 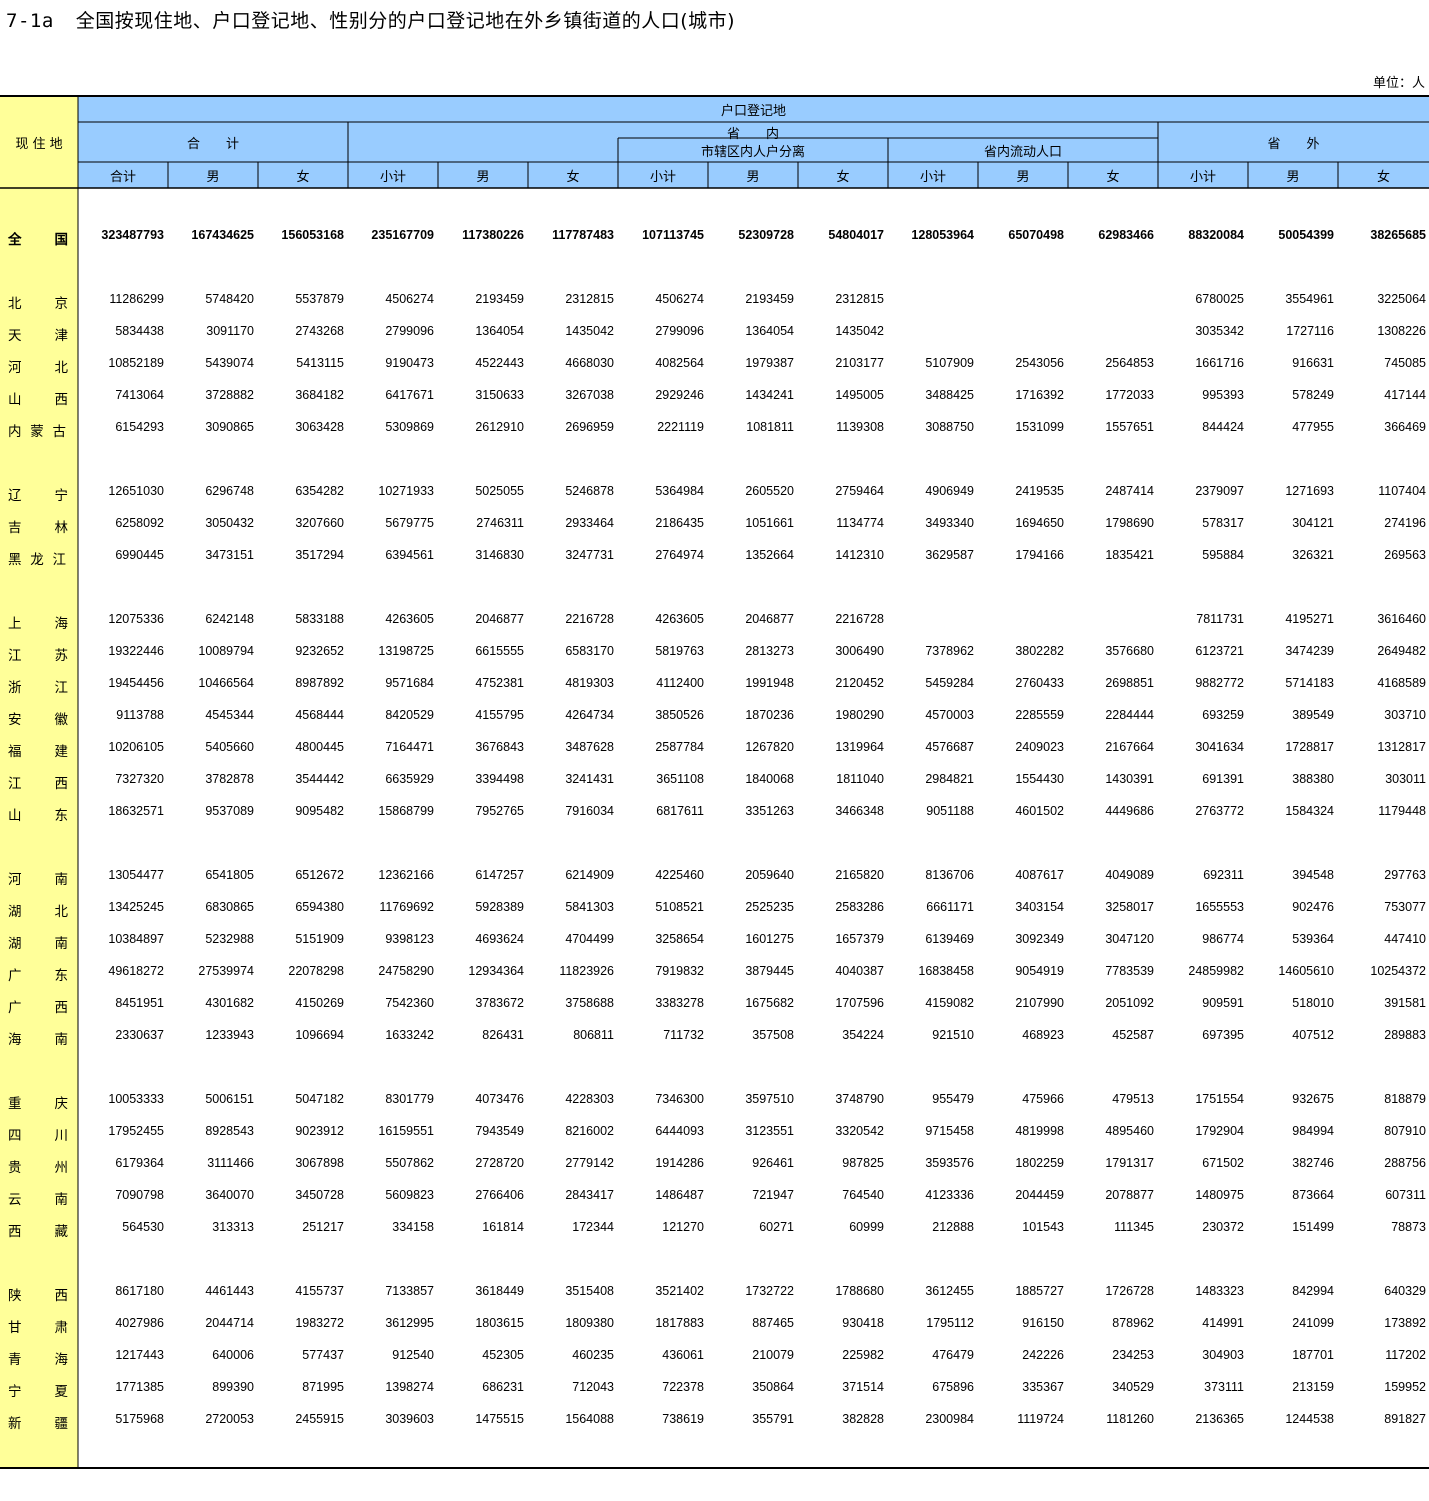 What do you see at coordinates (679, 491) in the screenshot?
I see `table-cell: 5364984` at bounding box center [679, 491].